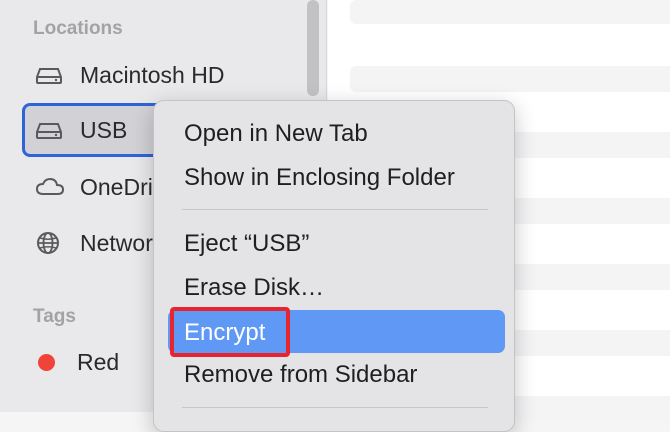 The width and height of the screenshot is (670, 432). I want to click on external-drive-icon, so click(51, 130).